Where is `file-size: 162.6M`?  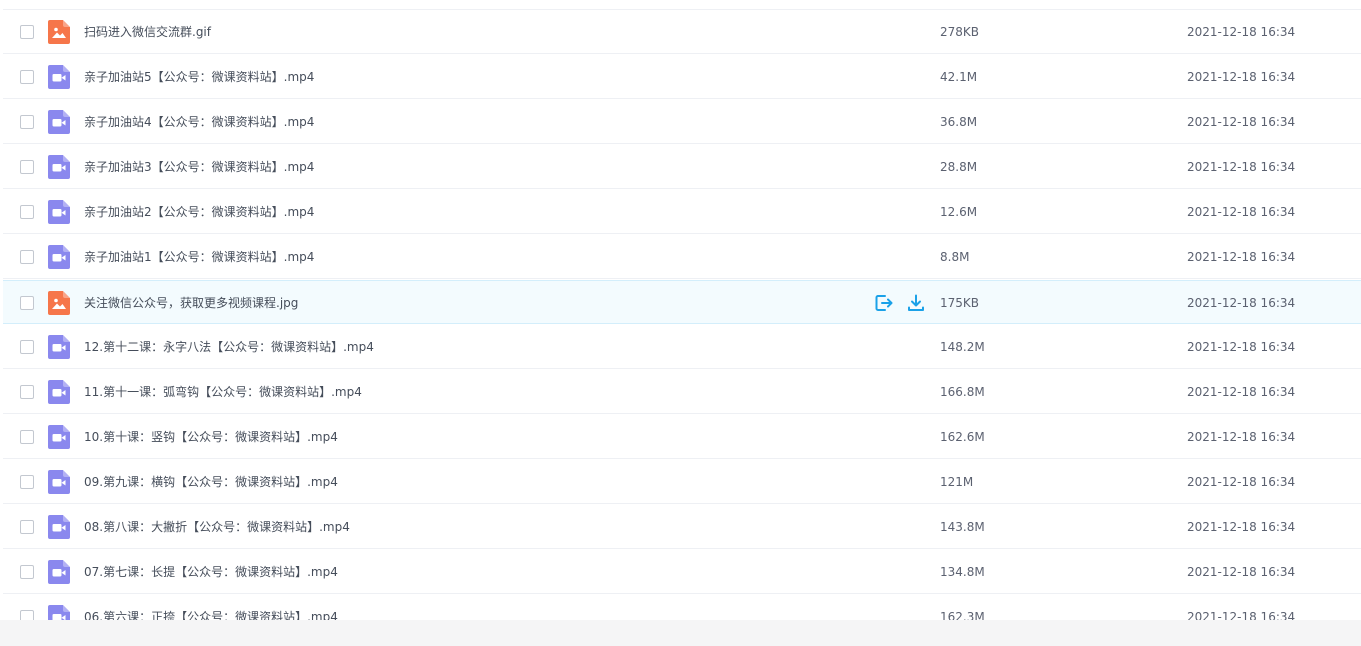 file-size: 162.6M is located at coordinates (962, 437).